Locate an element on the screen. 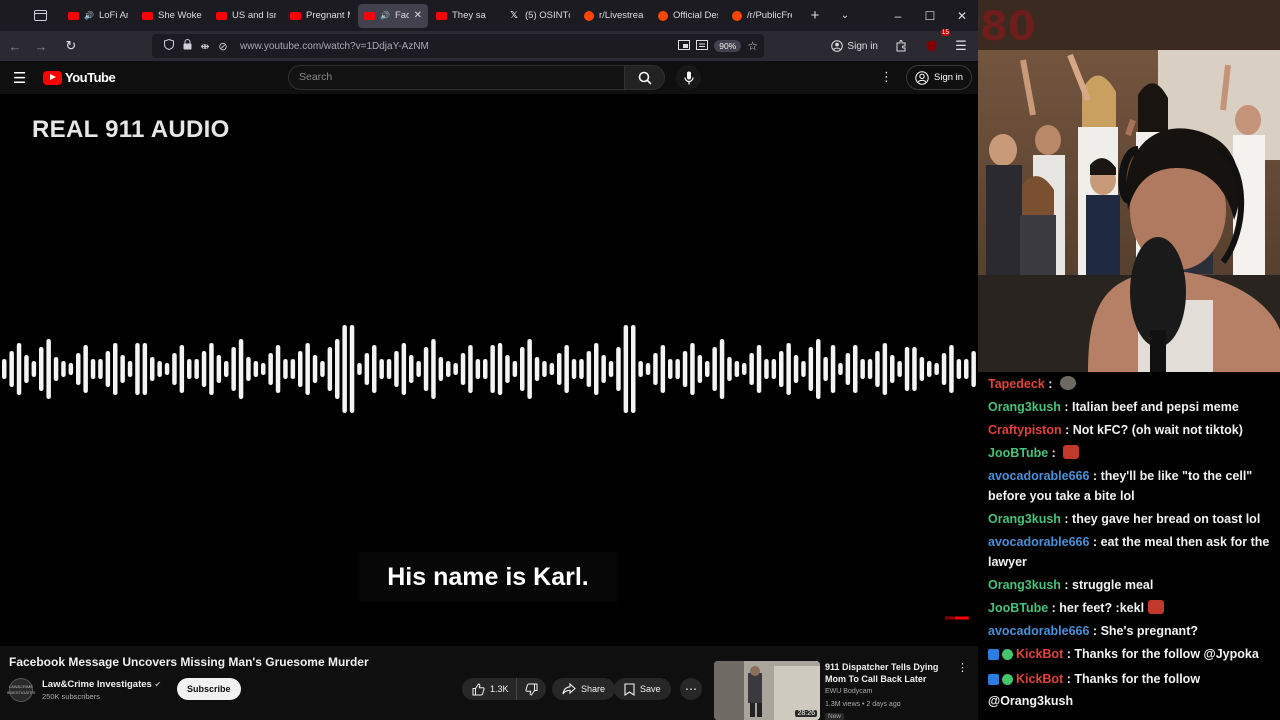  firefox-account-signin: Sign in is located at coordinates (854, 46).